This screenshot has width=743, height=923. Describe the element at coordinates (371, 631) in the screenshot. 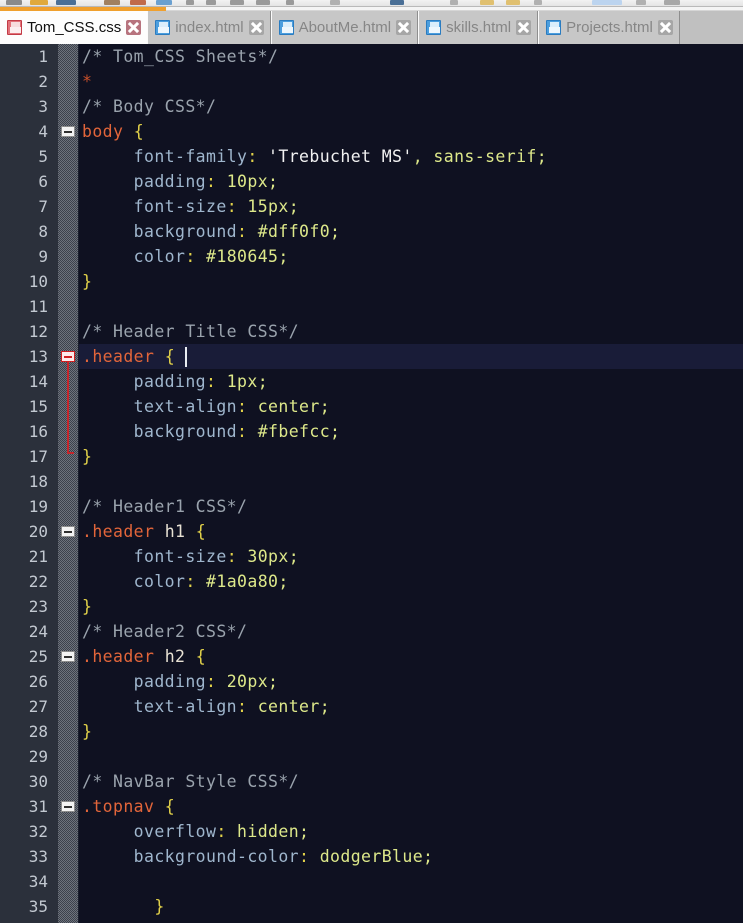

I see `code-line: 24 /* Header2 CSS*/` at that location.